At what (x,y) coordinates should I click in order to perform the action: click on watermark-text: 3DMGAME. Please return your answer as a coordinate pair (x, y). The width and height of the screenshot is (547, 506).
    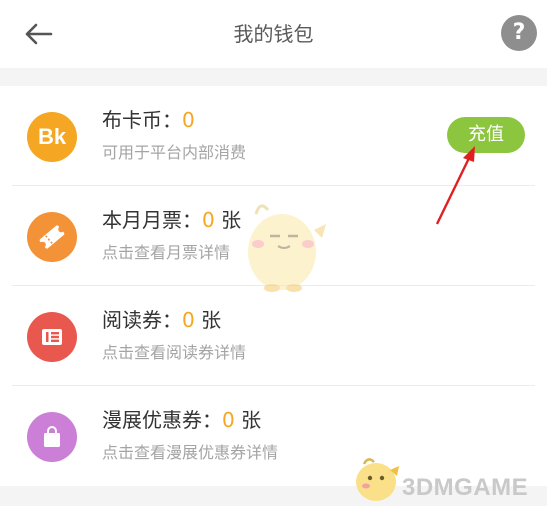
    Looking at the image, I should click on (465, 487).